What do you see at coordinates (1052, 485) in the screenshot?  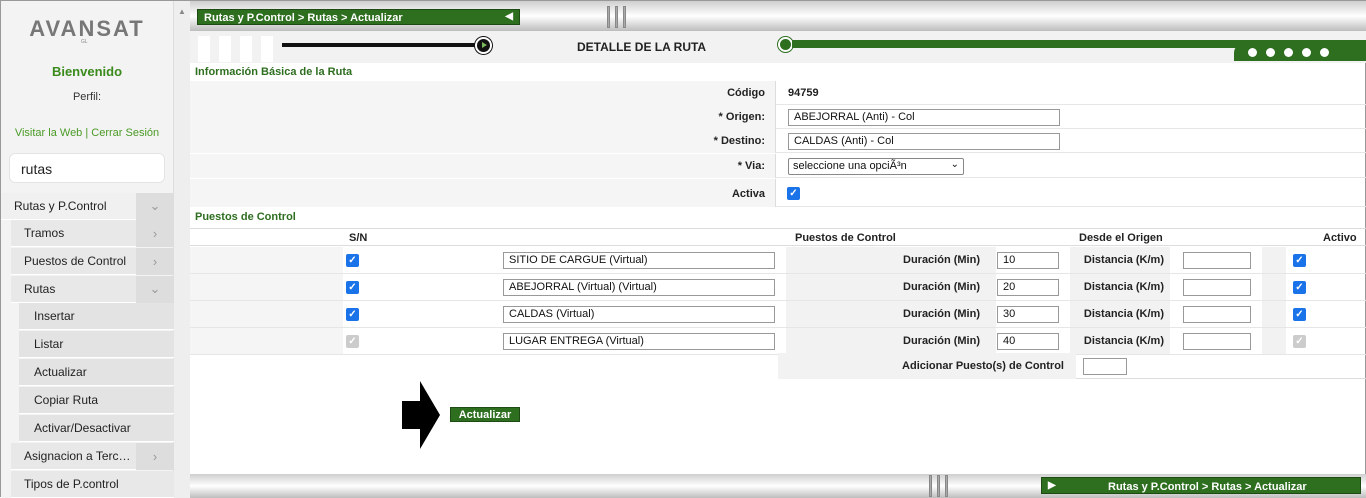 I see `expand-right-icon: ▶` at bounding box center [1052, 485].